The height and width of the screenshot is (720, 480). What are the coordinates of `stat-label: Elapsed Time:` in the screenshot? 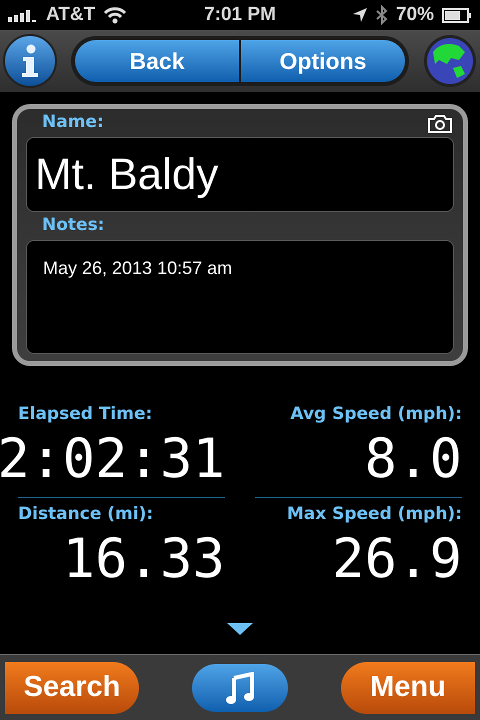 It's located at (85, 414).